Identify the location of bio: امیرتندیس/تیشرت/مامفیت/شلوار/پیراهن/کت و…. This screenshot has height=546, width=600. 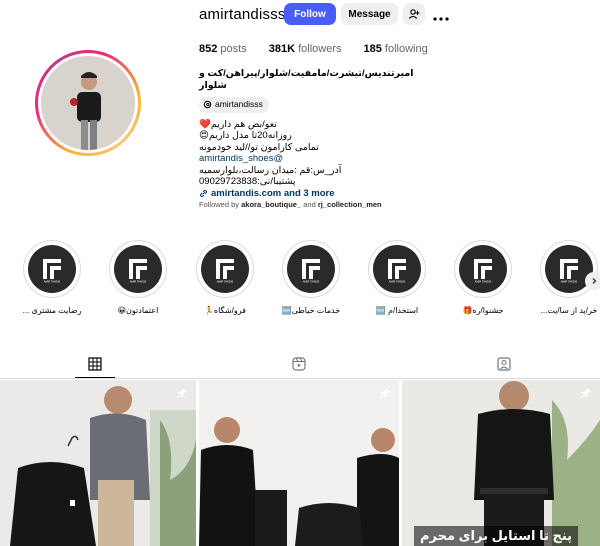
(306, 133).